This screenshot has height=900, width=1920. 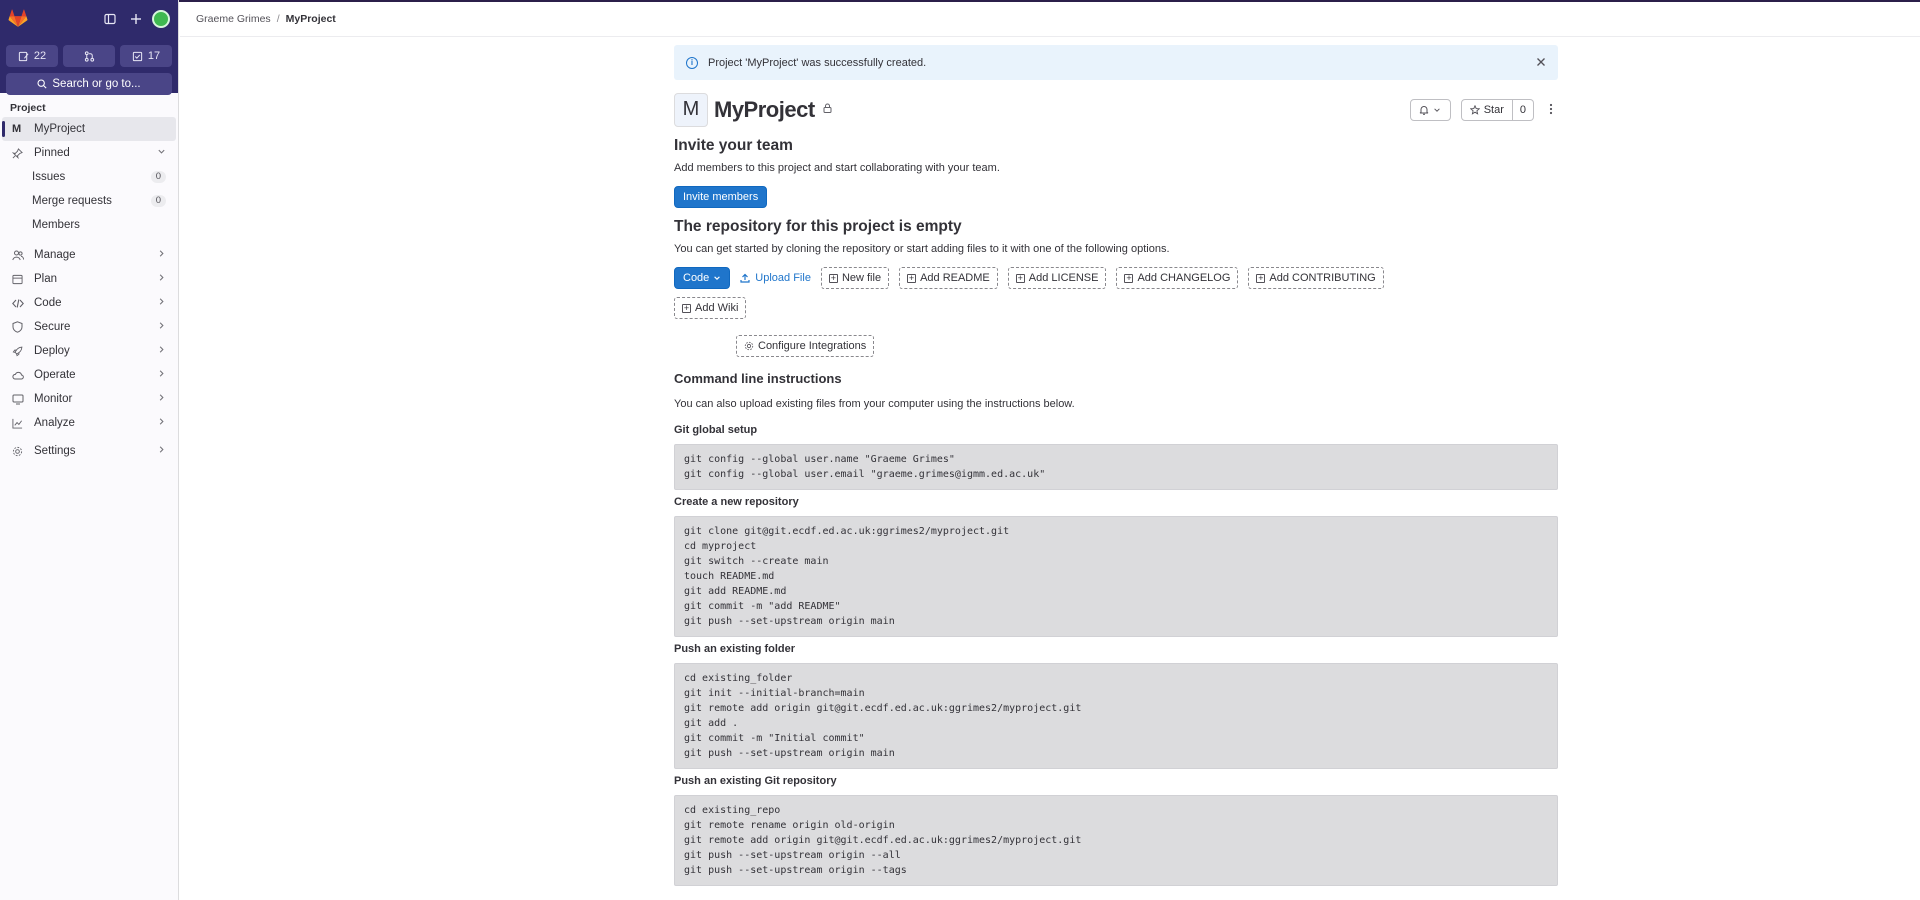 I want to click on add-changelog-button: + Add CHANGELOG, so click(x=1177, y=278).